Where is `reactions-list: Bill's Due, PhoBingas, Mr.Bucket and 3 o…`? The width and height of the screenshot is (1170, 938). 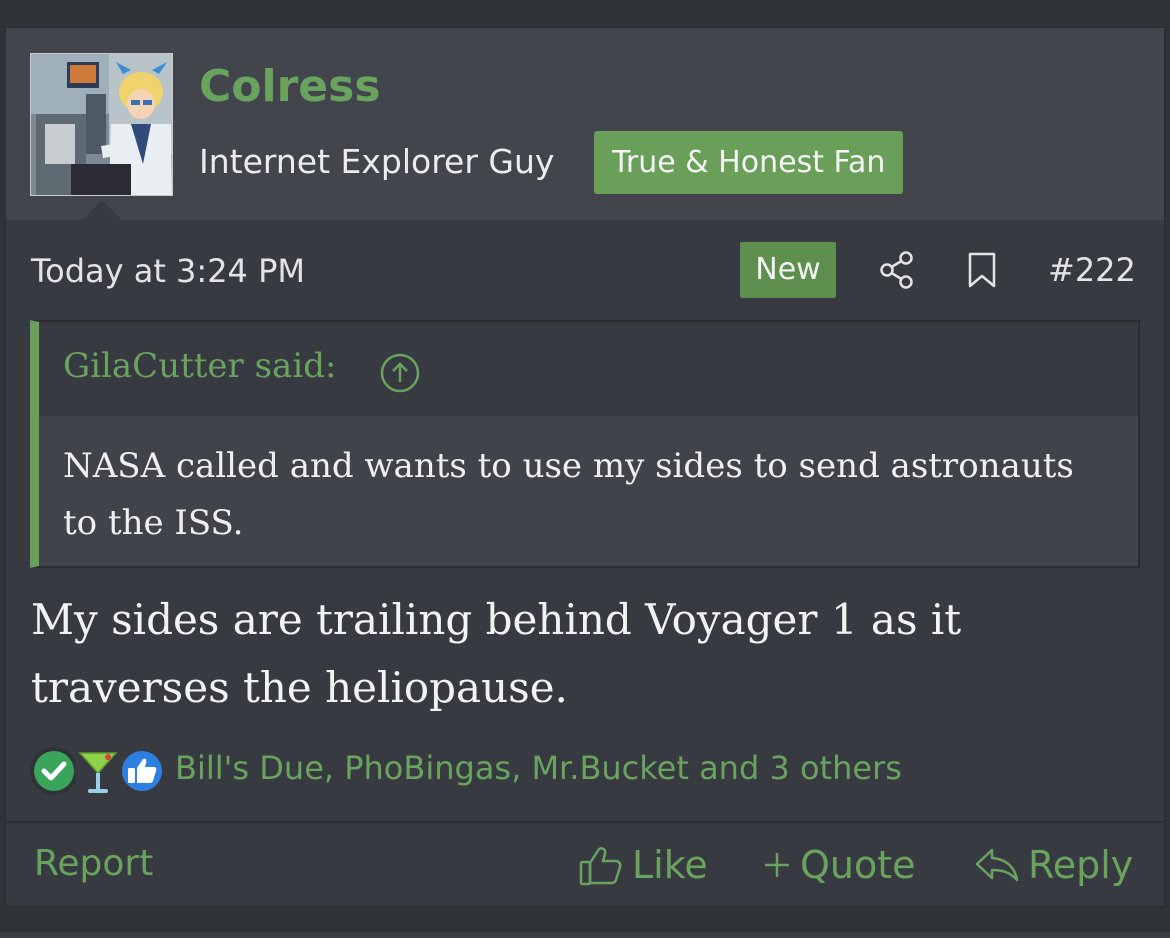 reactions-list: Bill's Due, PhoBingas, Mr.Bucket and 3 o… is located at coordinates (538, 768).